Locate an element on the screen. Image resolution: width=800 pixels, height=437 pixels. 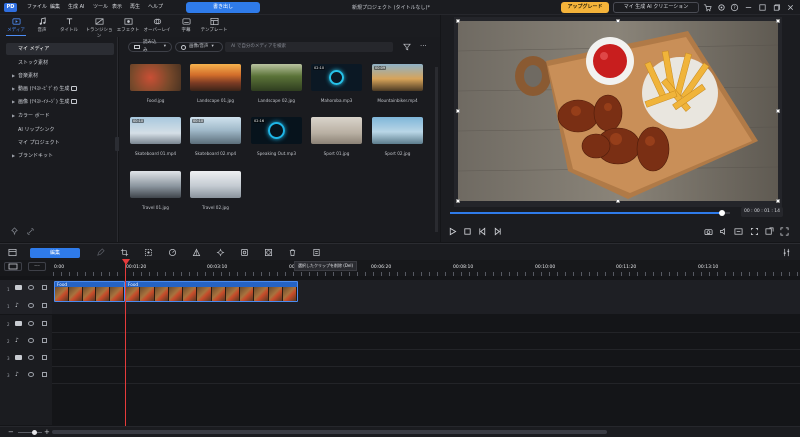
sidebar-item-text-to-image: ▶ 画像 (ﾃｷｽﾄ-ｲﾒｰｼﾞ) 生成 is located at coordinates (59, 102).